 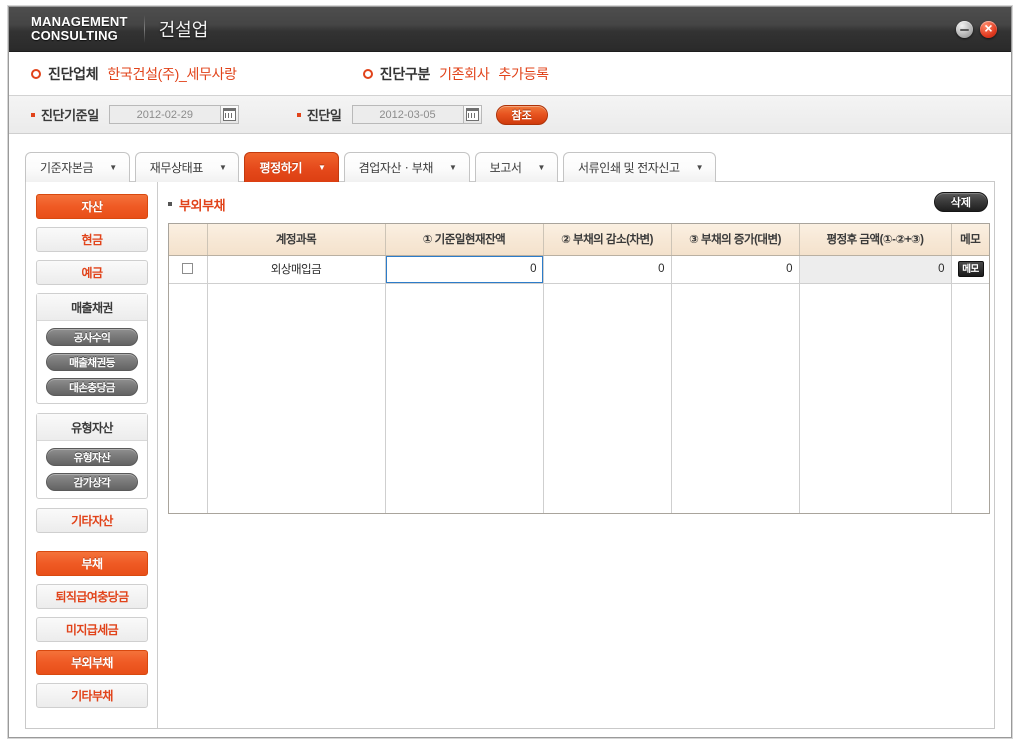 What do you see at coordinates (92, 520) in the screenshot?
I see `sidebar-item-other-assets: 기타자산` at bounding box center [92, 520].